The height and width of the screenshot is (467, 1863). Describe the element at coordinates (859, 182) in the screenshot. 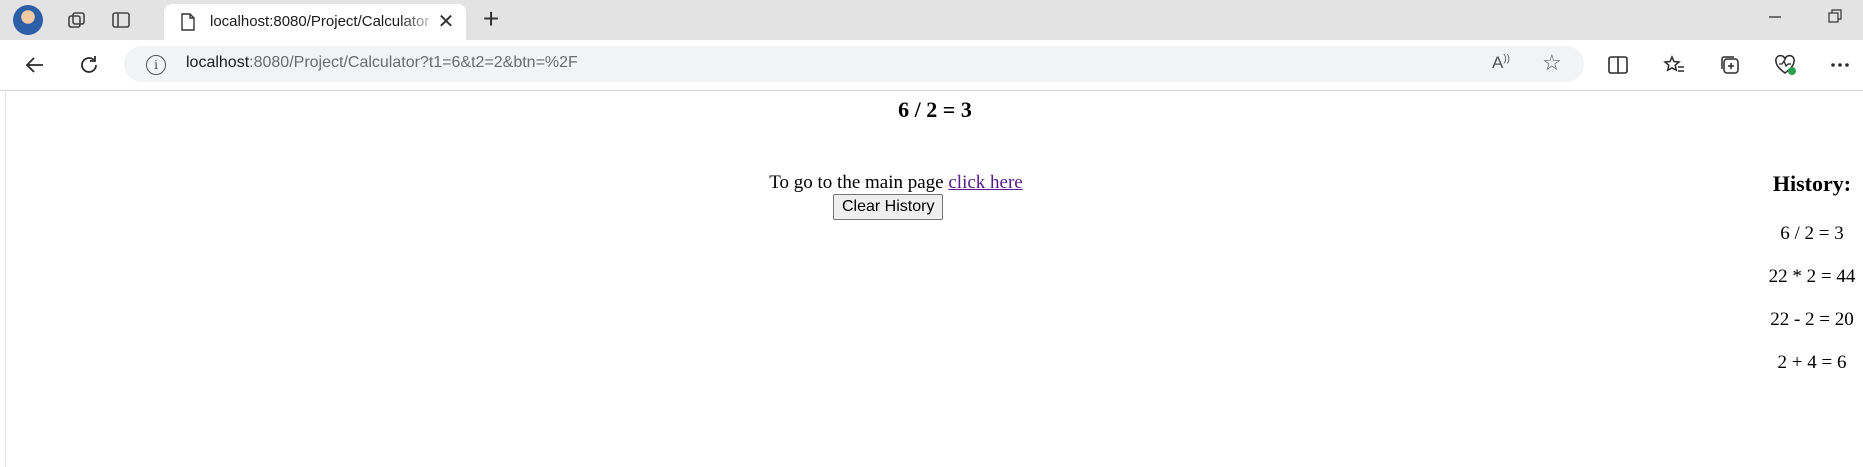

I see `main-page-text: To go to the main page` at that location.